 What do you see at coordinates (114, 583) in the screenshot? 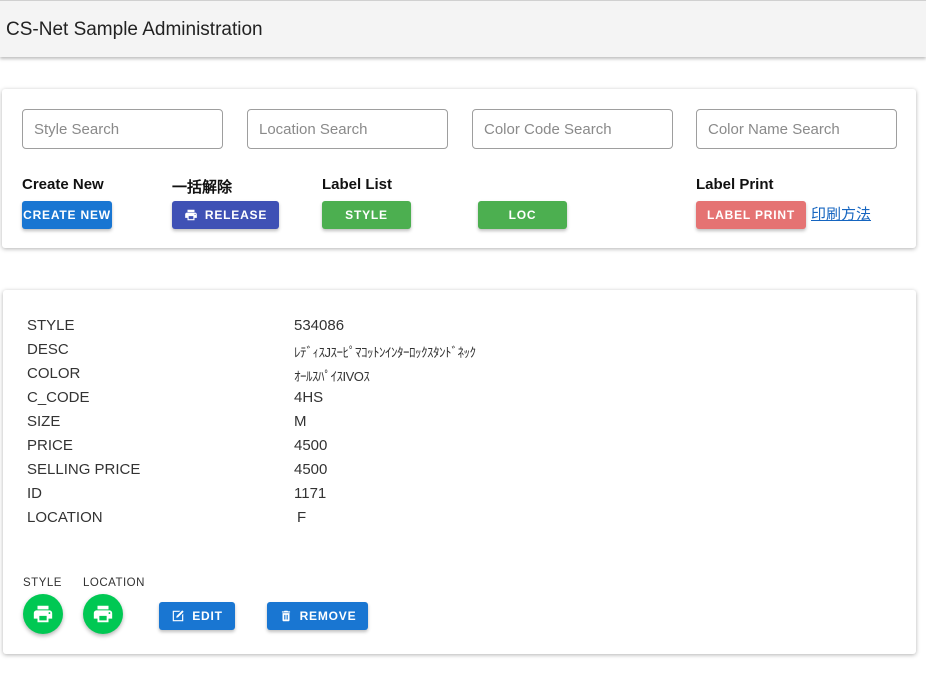
I see `location-print-label: LOCATION` at bounding box center [114, 583].